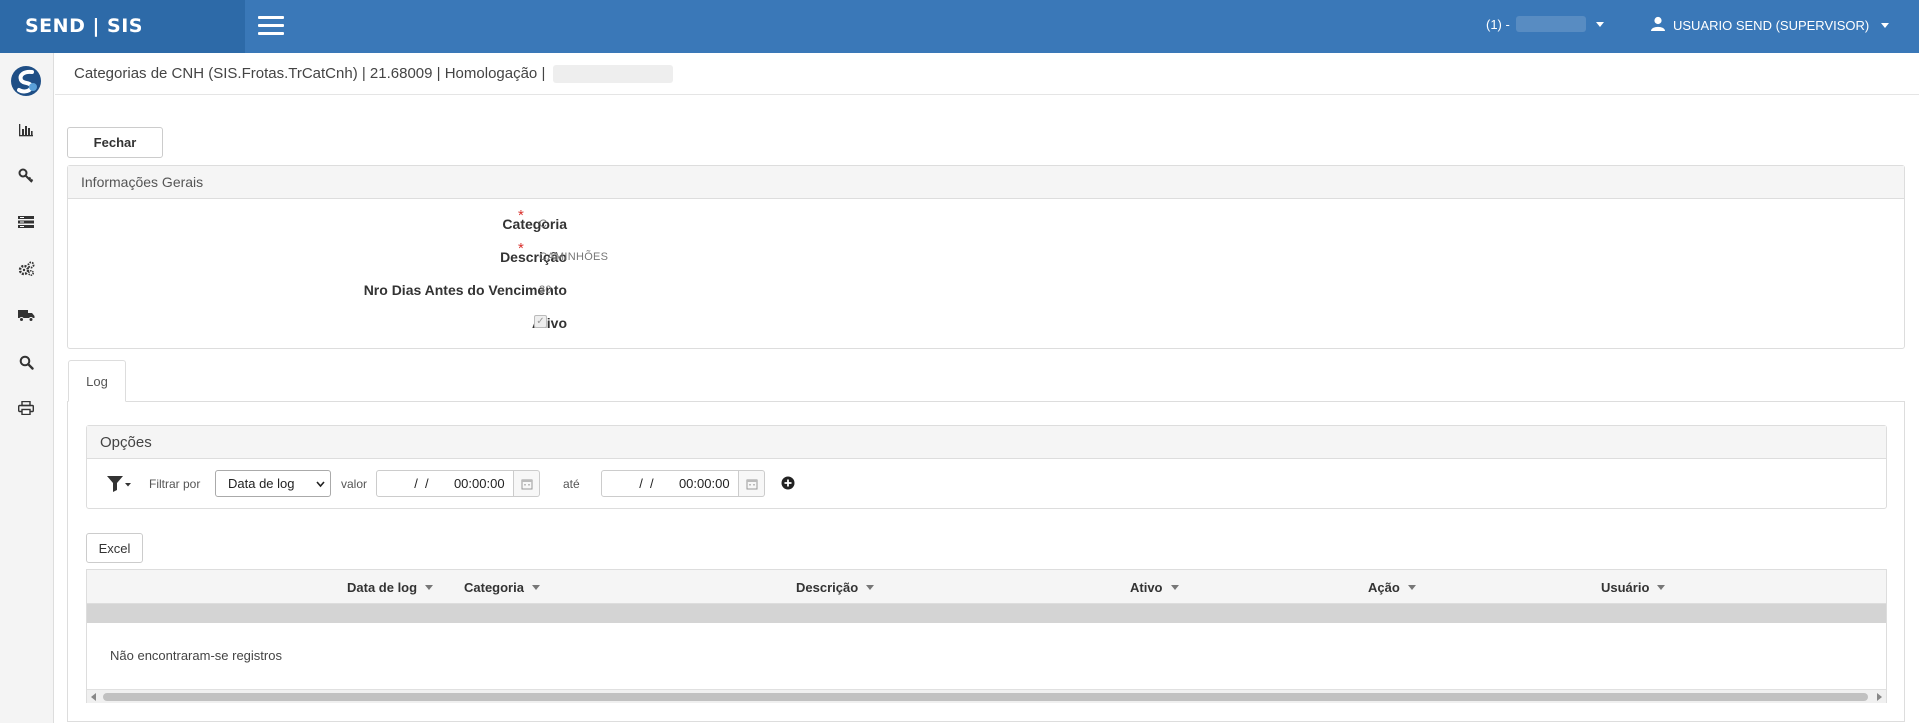  Describe the element at coordinates (26, 130) in the screenshot. I see `chart-icon` at that location.